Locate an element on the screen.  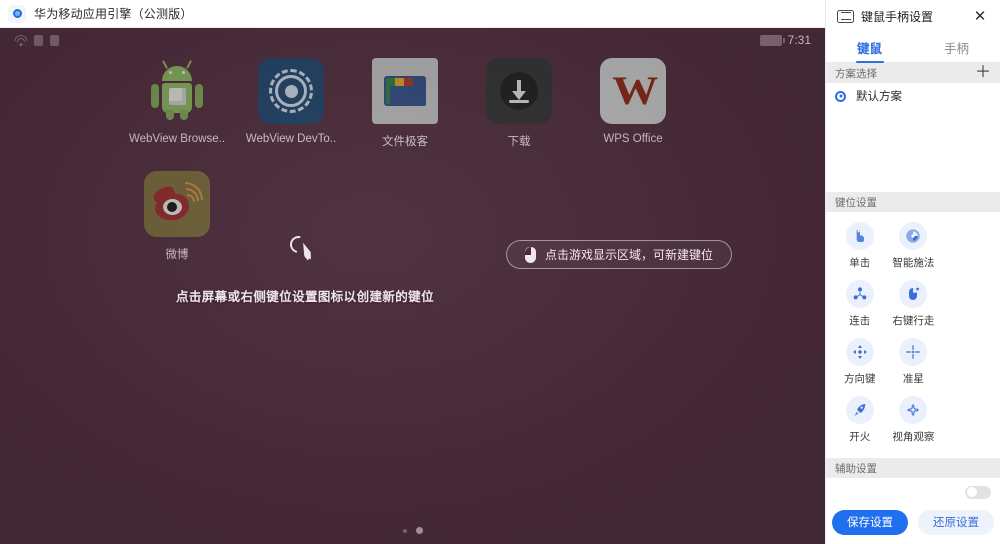
key-type-label: 准星 is located at coordinates (913, 379).